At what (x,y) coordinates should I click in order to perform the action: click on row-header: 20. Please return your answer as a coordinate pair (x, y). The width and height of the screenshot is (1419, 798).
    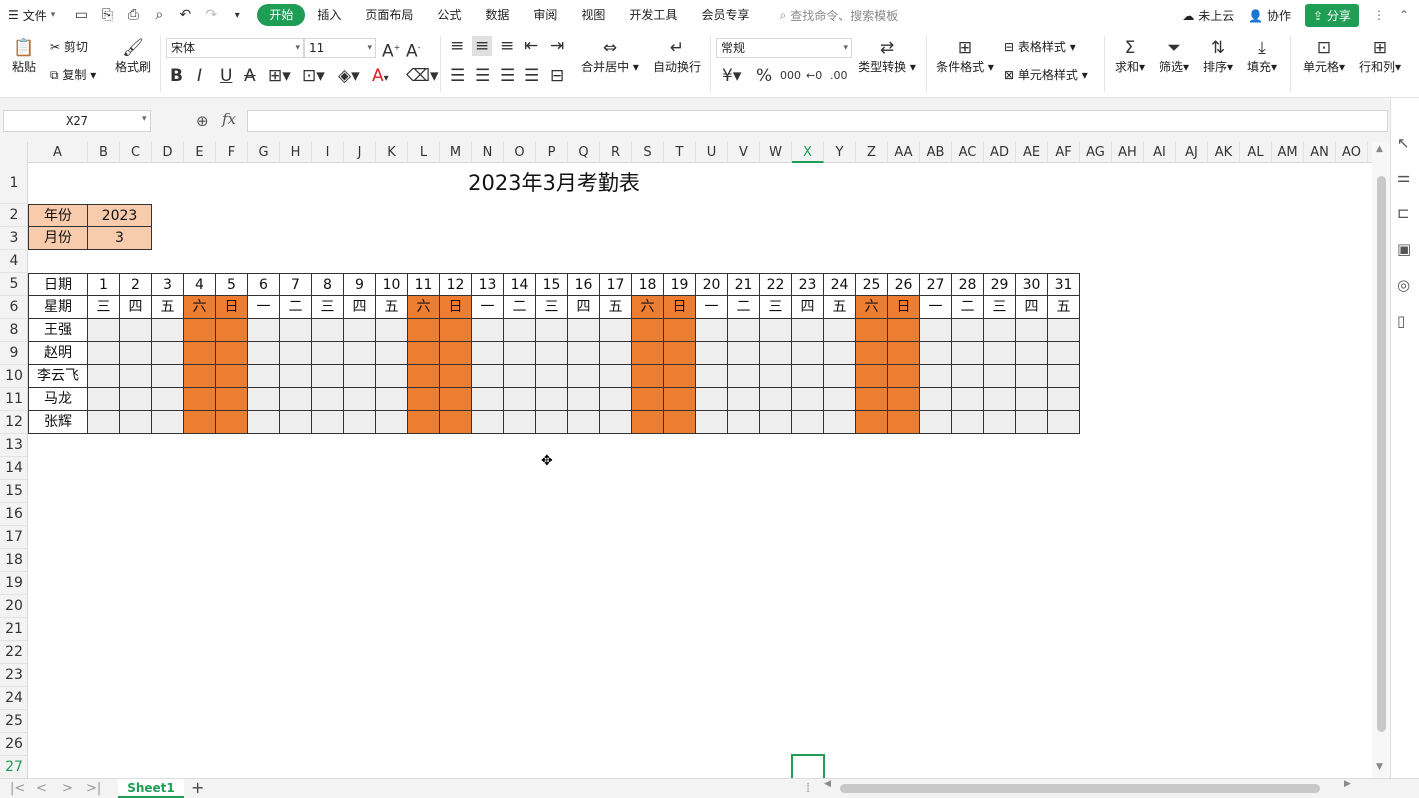
    Looking at the image, I should click on (14, 606).